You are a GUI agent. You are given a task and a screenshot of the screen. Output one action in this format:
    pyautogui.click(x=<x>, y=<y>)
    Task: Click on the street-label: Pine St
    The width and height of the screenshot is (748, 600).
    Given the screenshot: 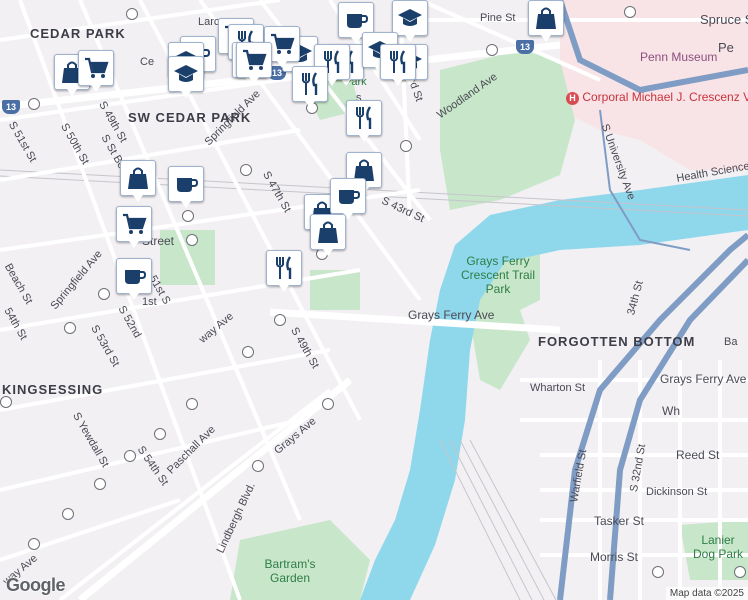 What is the action you would take?
    pyautogui.click(x=498, y=18)
    